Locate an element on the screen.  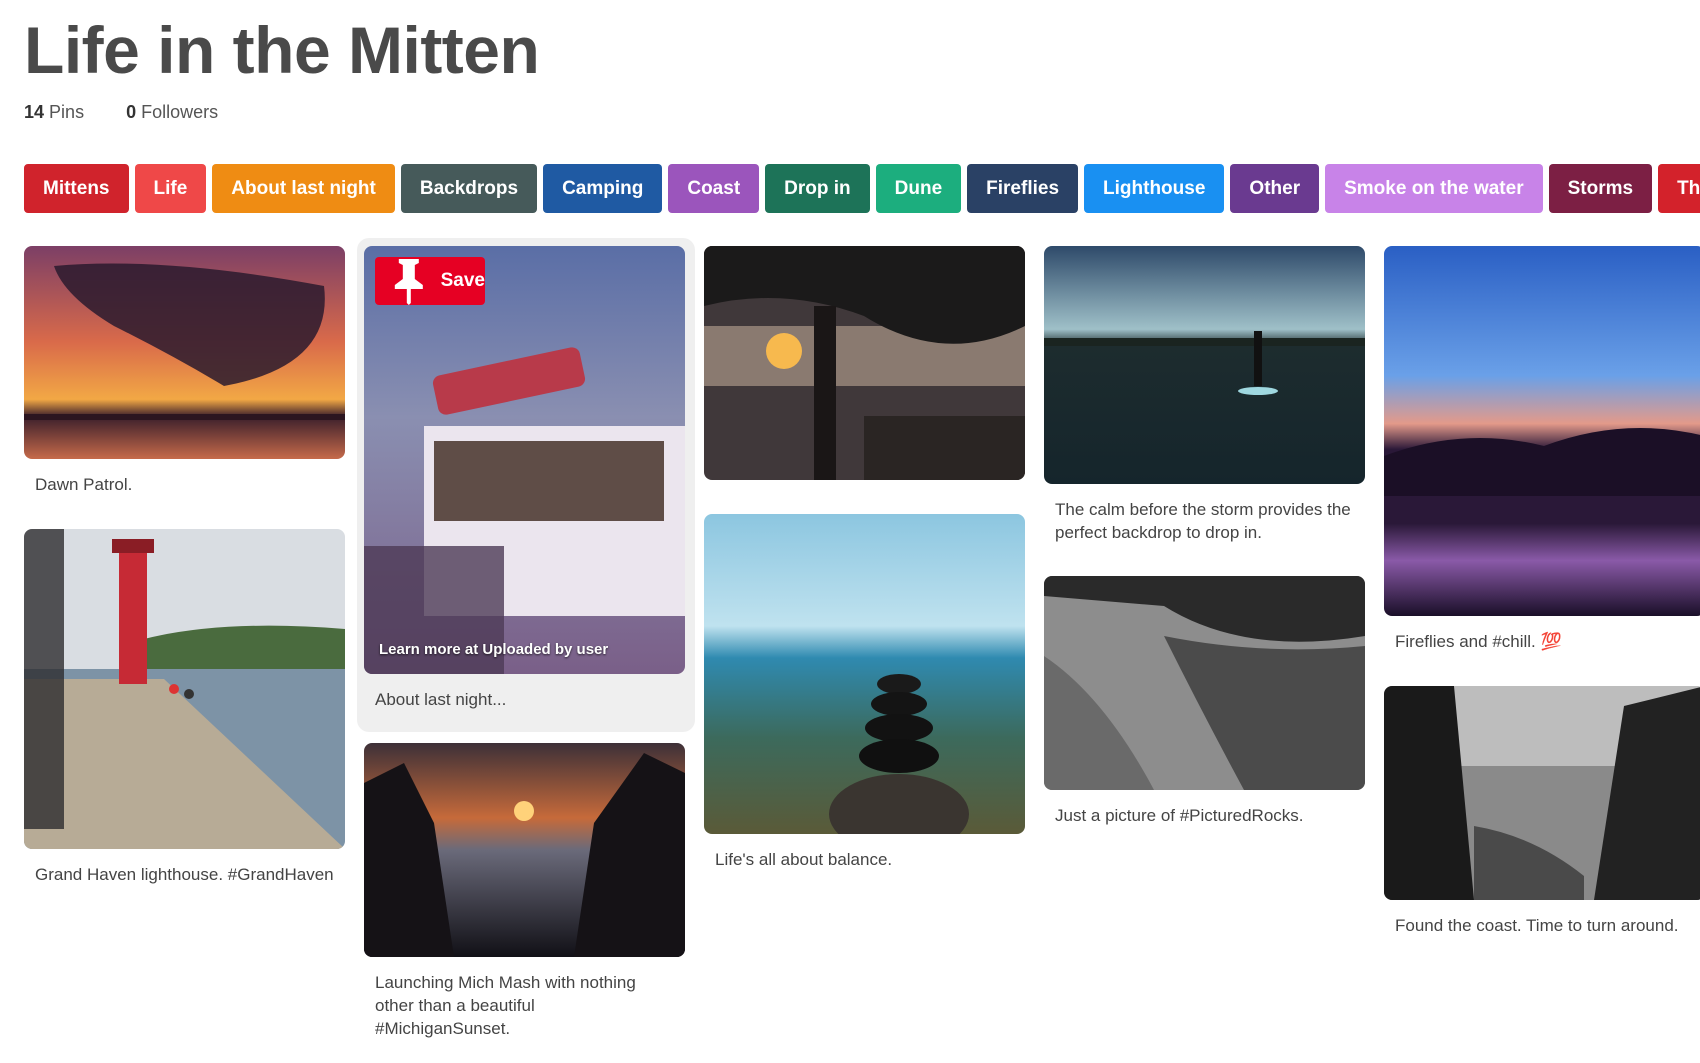
pin-dawn-patrol: Dawn Patrol. is located at coordinates (184, 371).